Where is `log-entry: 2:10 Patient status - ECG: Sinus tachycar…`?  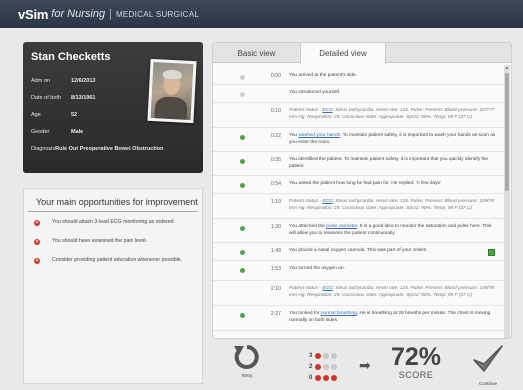 log-entry: 2:10 Patient status - ECG: Sinus tachycar… is located at coordinates (359, 293).